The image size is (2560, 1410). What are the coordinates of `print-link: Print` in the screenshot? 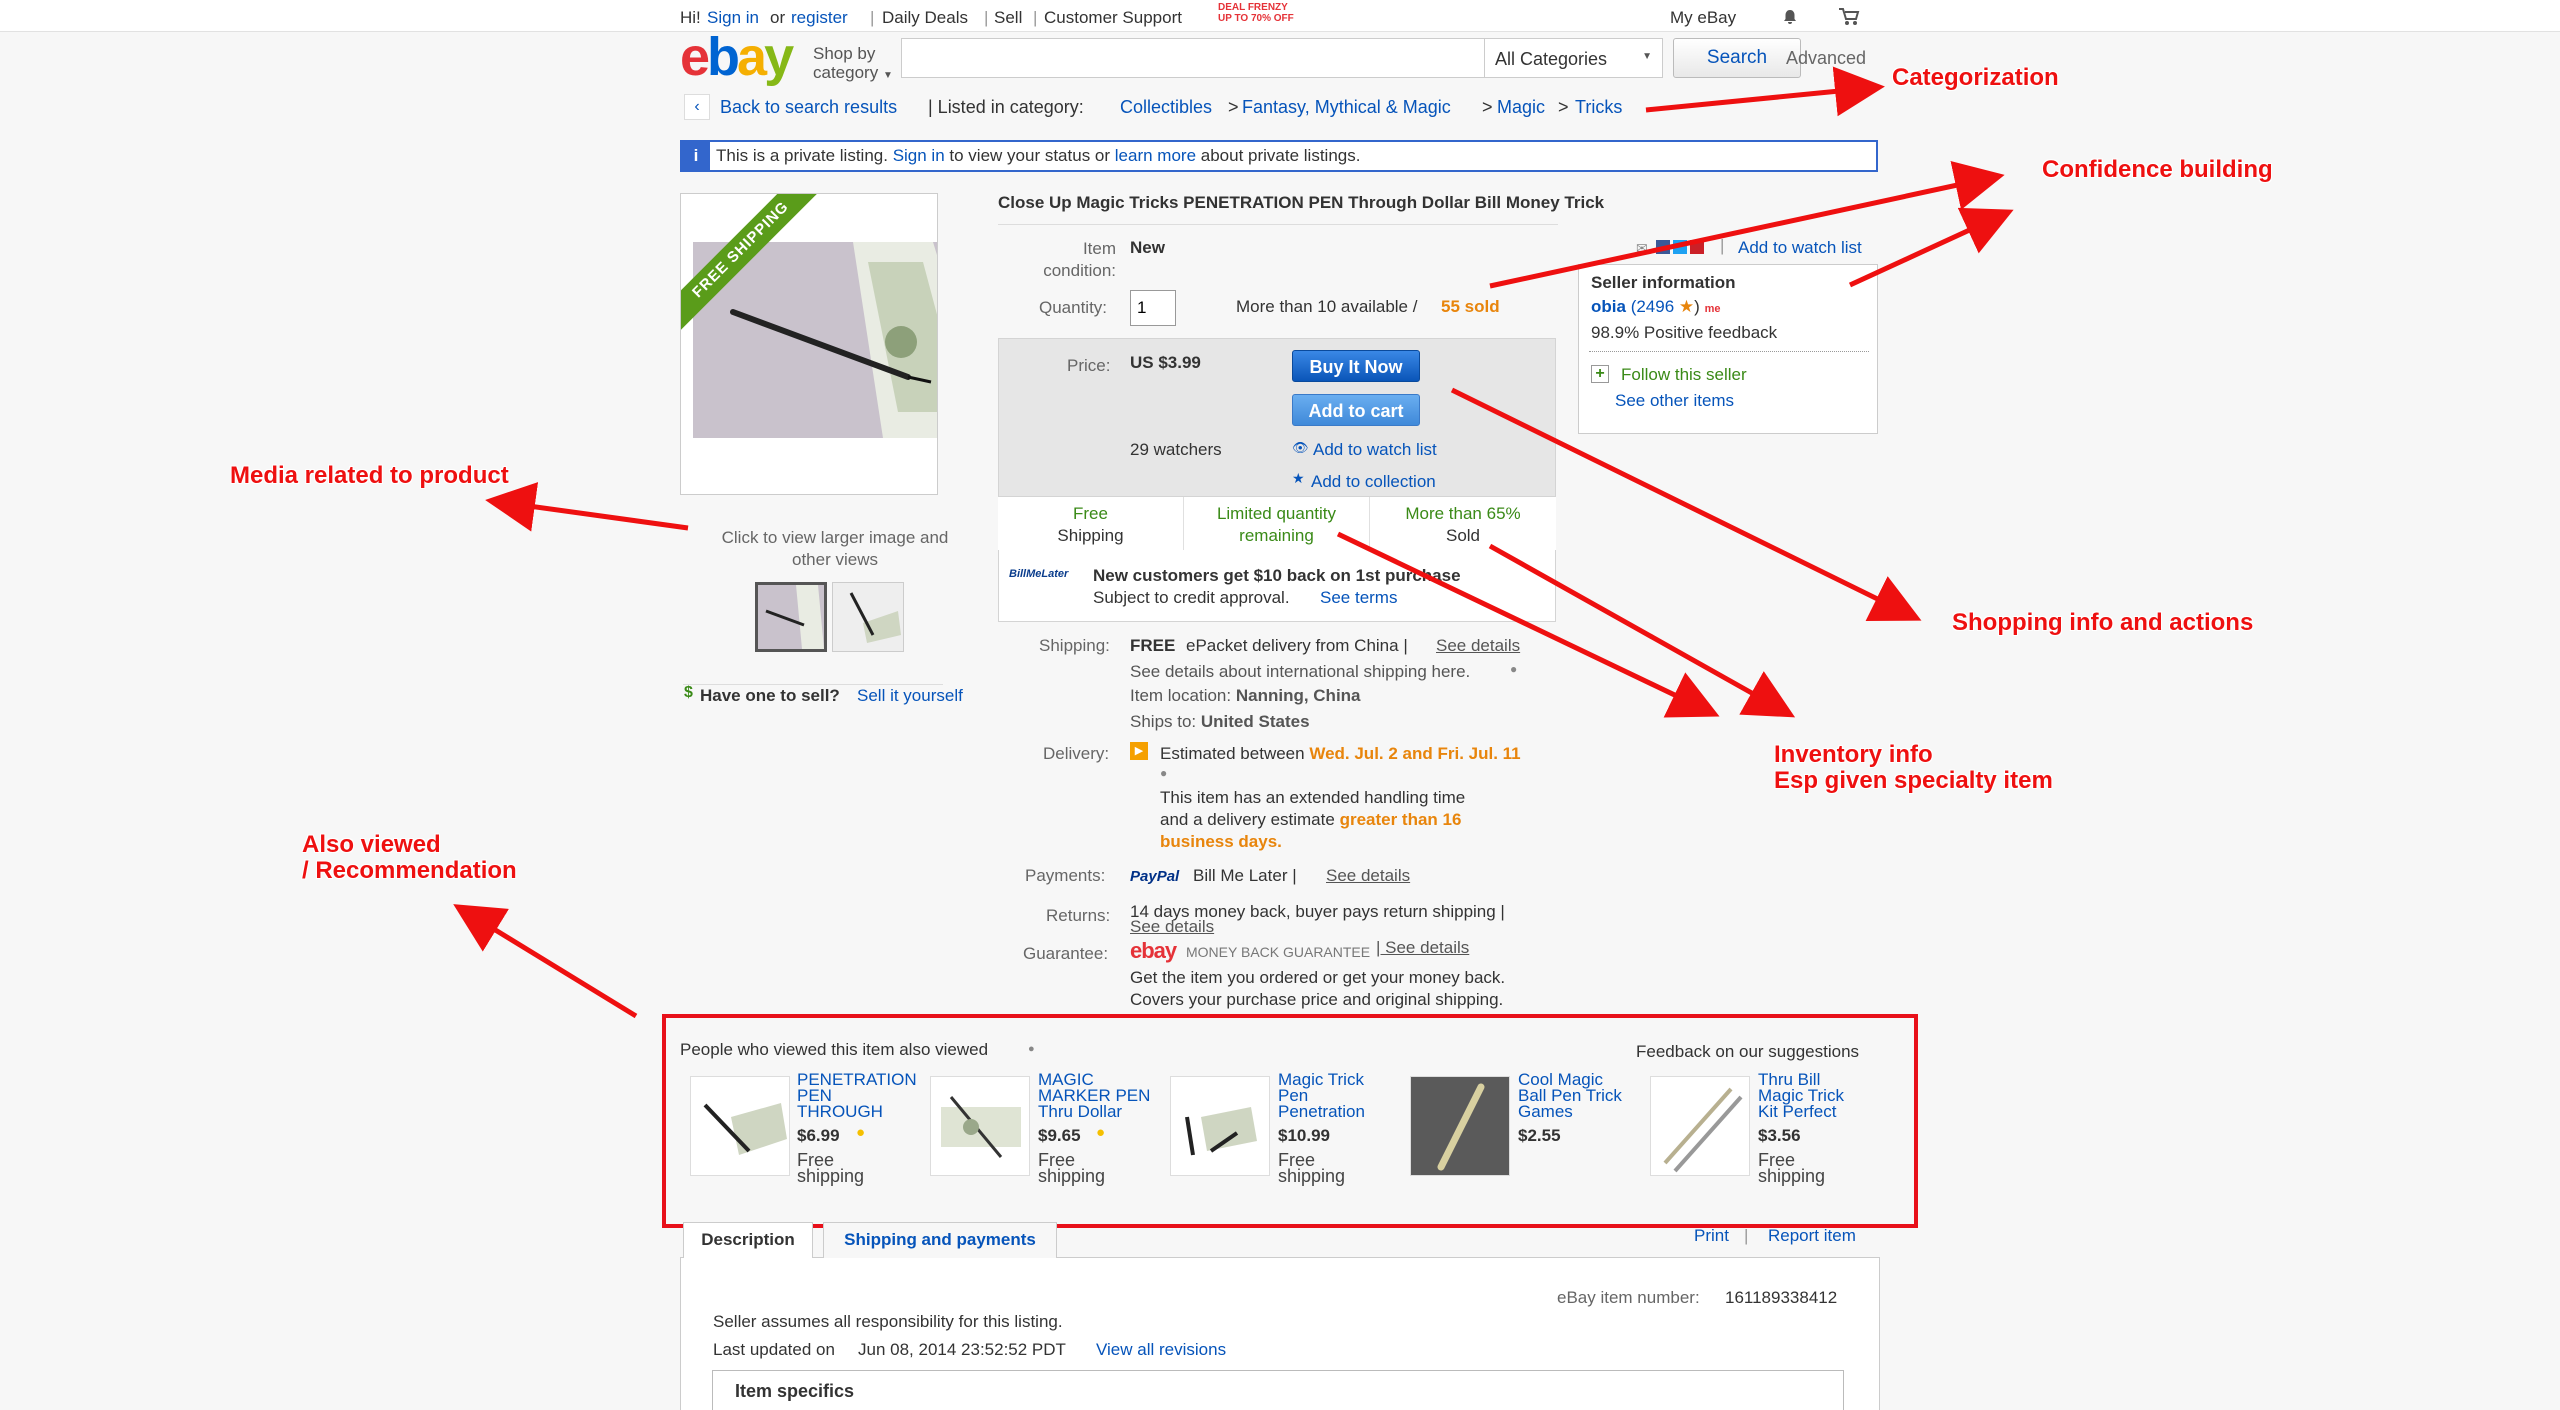 It's located at (1711, 1236).